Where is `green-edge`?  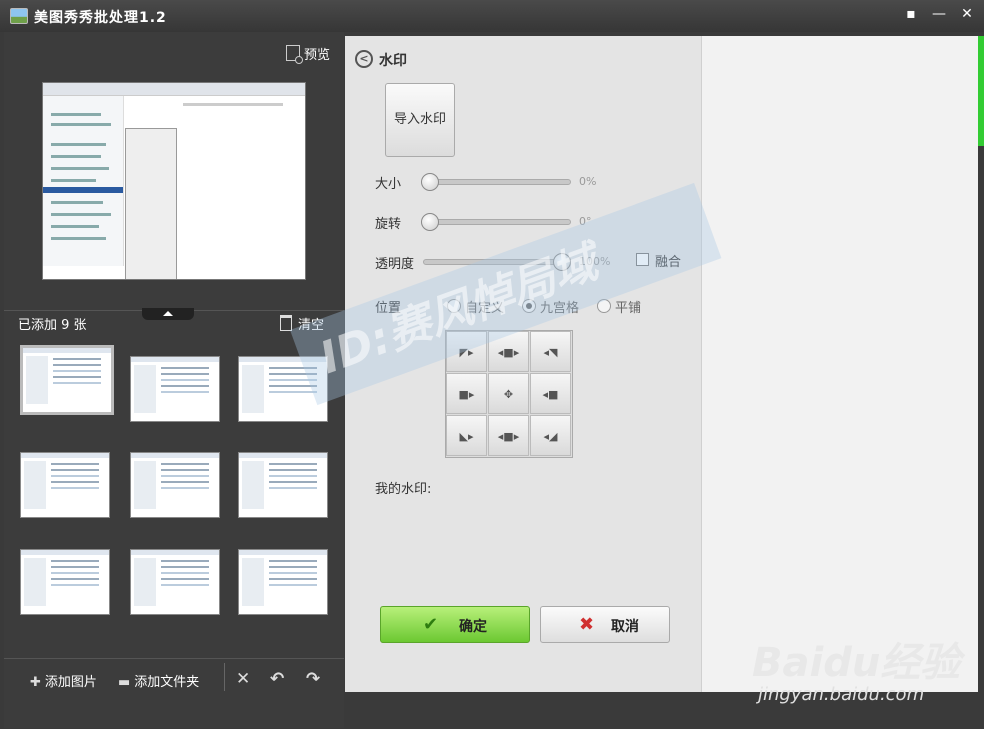 green-edge is located at coordinates (981, 91).